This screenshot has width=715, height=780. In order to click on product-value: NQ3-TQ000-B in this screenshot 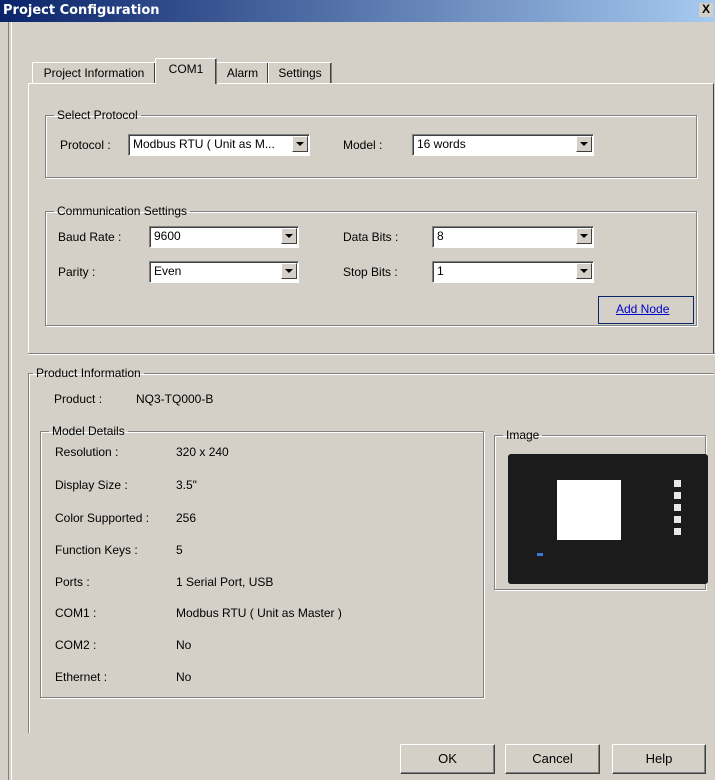, I will do `click(175, 399)`.